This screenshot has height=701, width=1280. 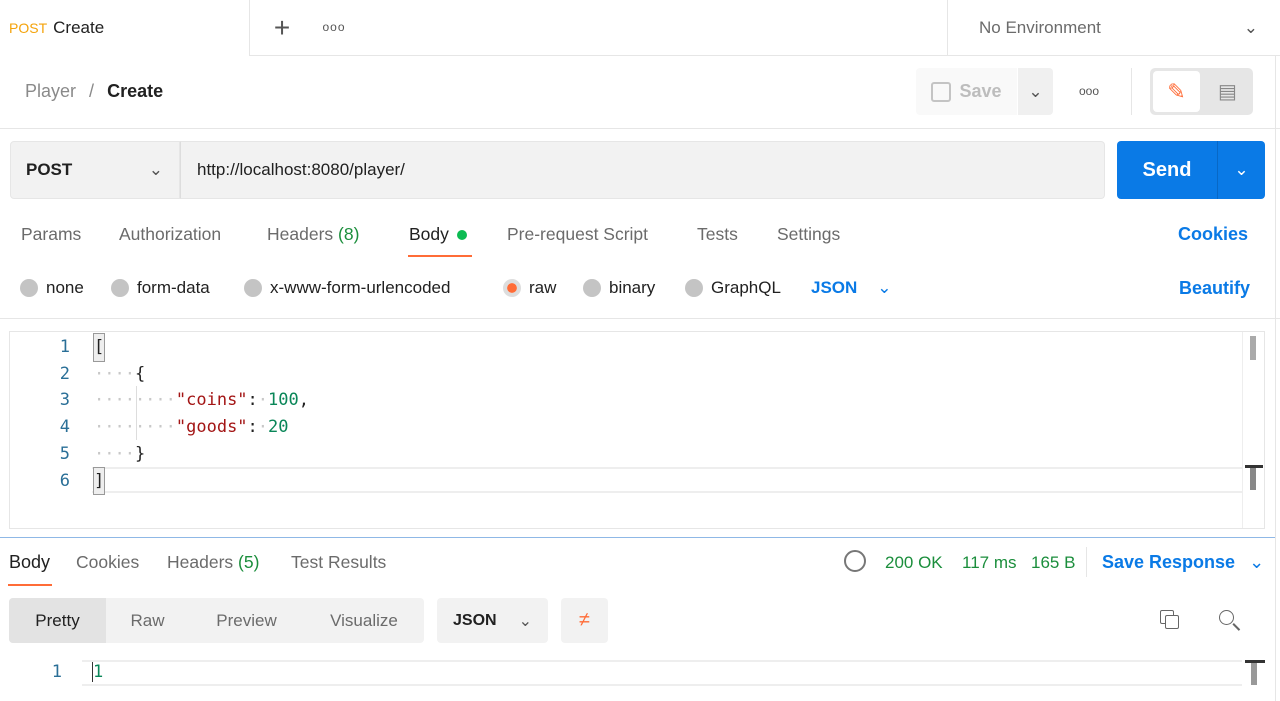 I want to click on save-button: Save, so click(x=966, y=91).